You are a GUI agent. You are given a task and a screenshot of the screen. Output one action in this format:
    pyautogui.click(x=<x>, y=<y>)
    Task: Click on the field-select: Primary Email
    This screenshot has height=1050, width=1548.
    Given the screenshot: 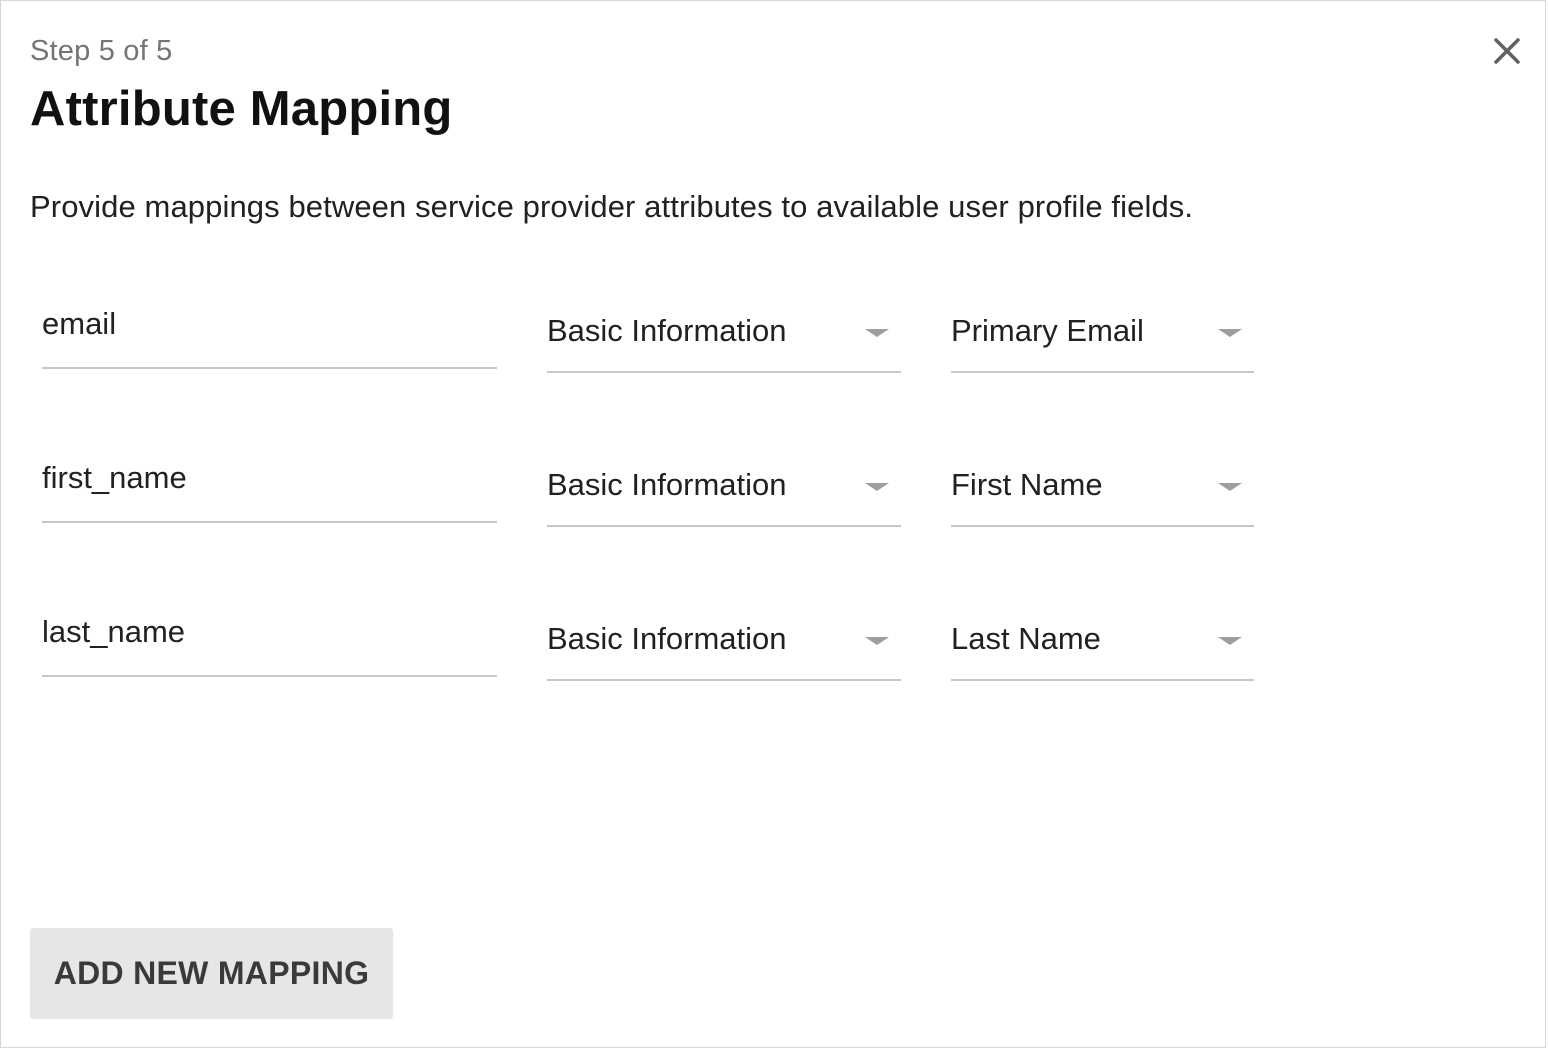 What is the action you would take?
    pyautogui.click(x=1102, y=336)
    